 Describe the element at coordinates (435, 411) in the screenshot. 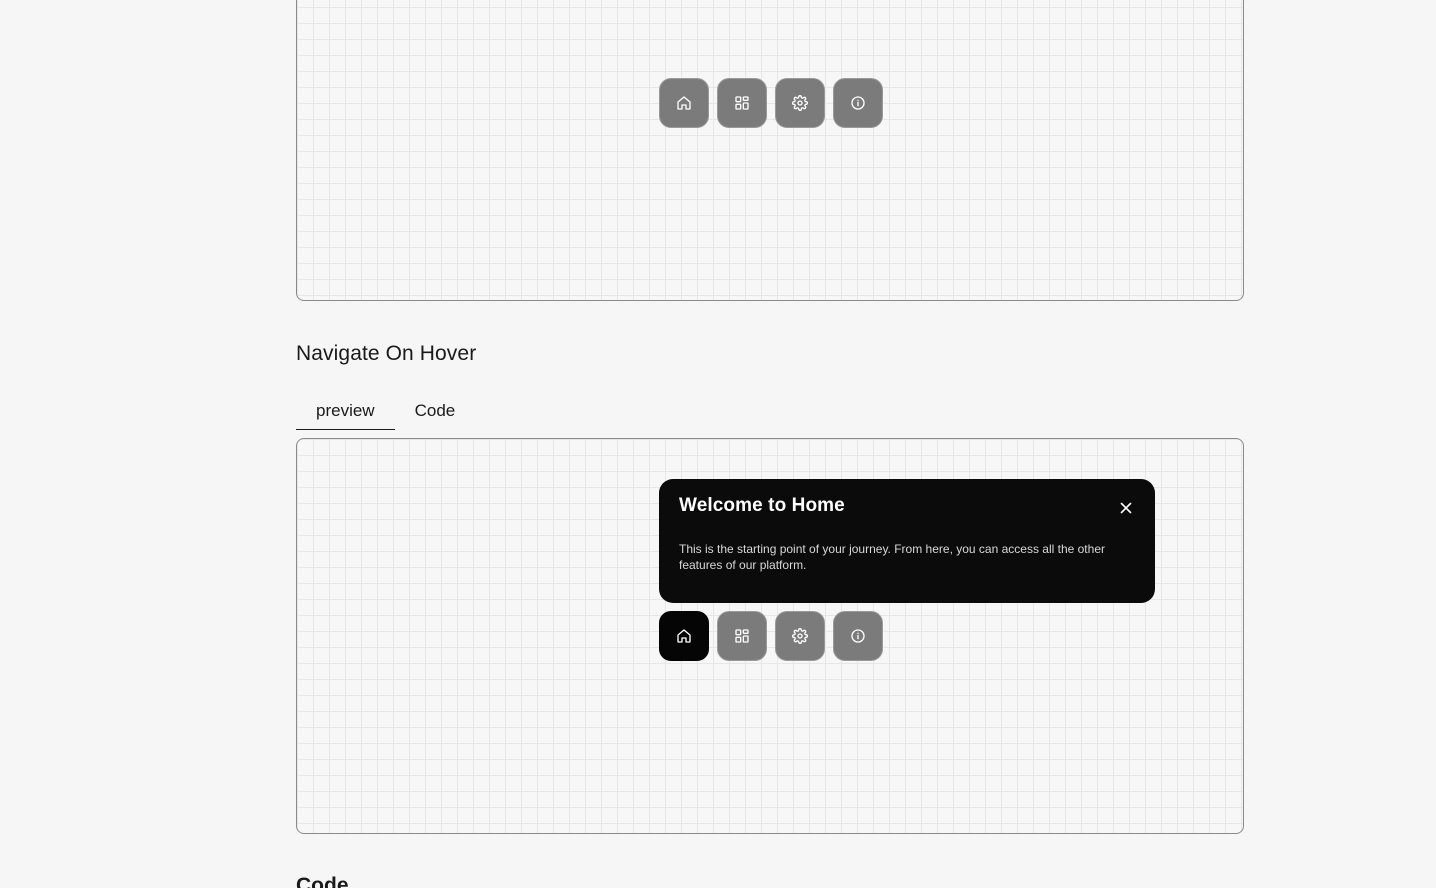

I see `tab-code: Code` at that location.